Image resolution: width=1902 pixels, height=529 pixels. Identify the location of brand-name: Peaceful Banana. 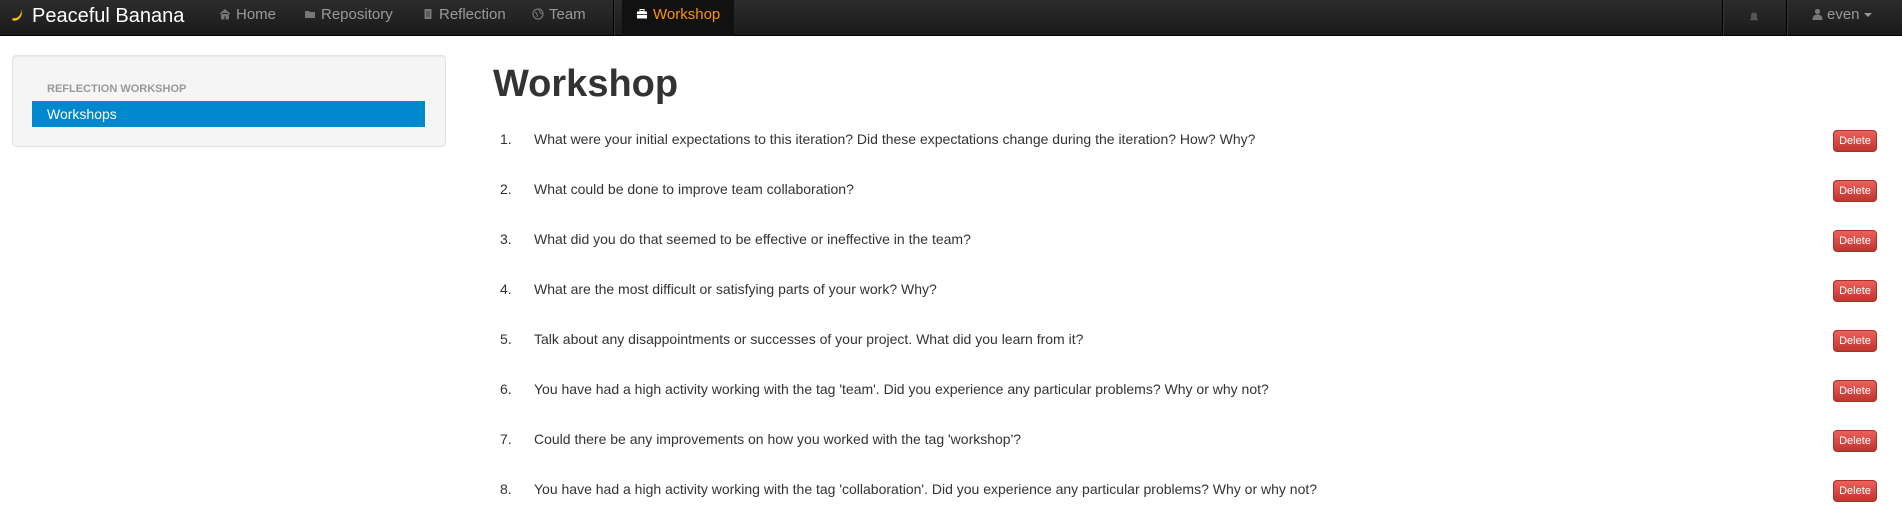
(108, 16).